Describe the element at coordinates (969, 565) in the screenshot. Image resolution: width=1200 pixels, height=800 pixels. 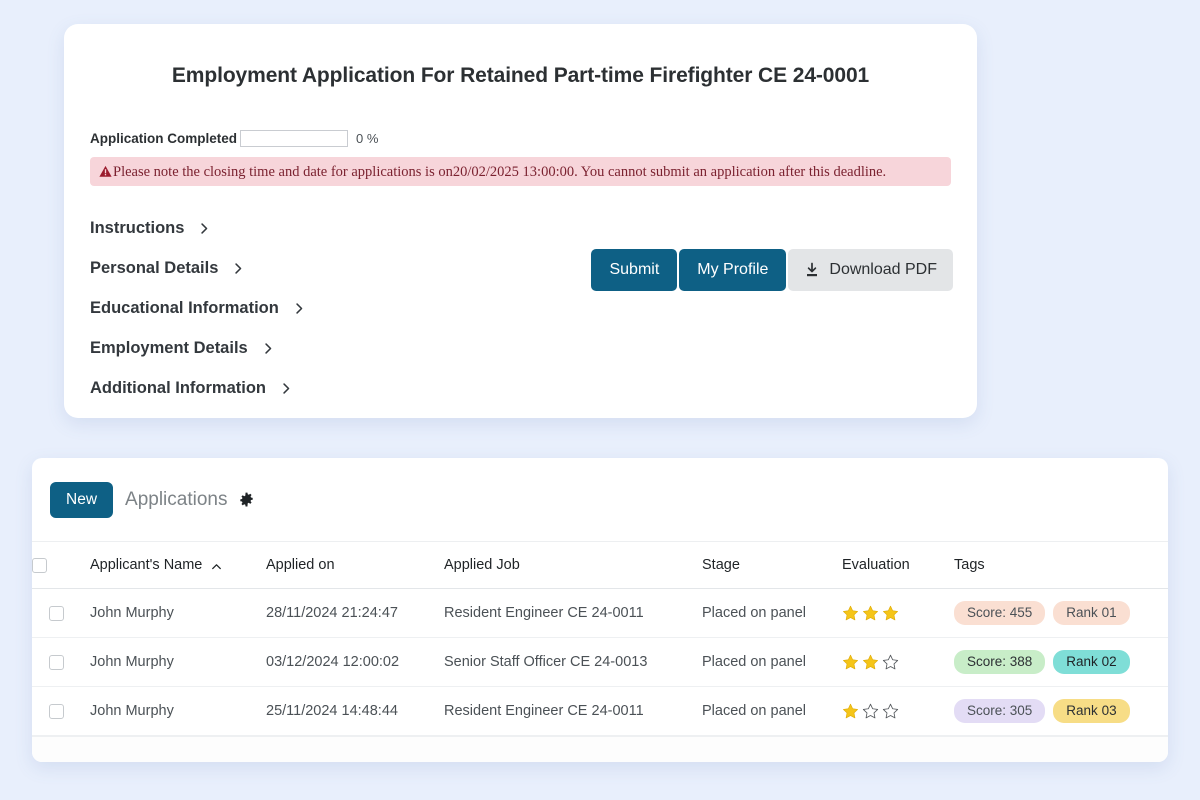
I see `column-label: Tags` at that location.